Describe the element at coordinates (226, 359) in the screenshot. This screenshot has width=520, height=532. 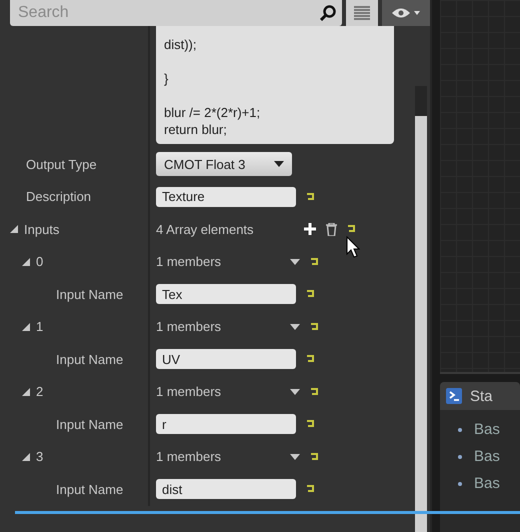
I see `text-field: UV` at that location.